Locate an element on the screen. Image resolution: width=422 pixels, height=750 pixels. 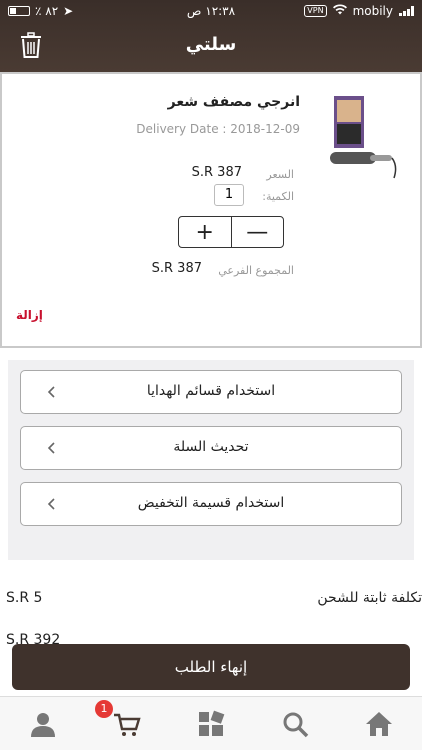
subtotal-label: المجموع الفرعي is located at coordinates (256, 270).